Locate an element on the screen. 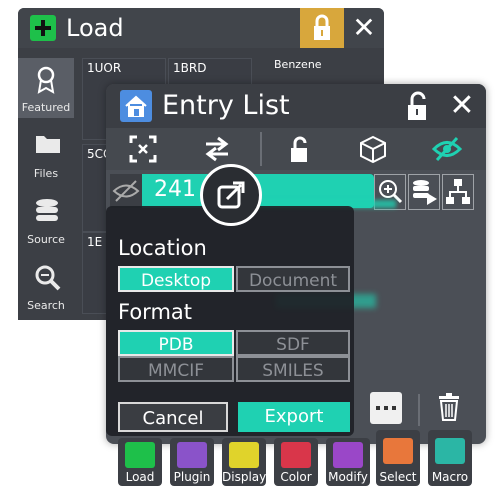  sidebar-item-search: Search is located at coordinates (46, 286).